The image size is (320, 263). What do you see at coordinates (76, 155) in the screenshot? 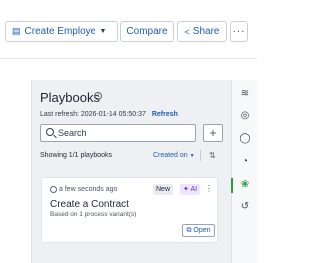
I see `showing-count: Showing 1/1 playbooks` at bounding box center [76, 155].